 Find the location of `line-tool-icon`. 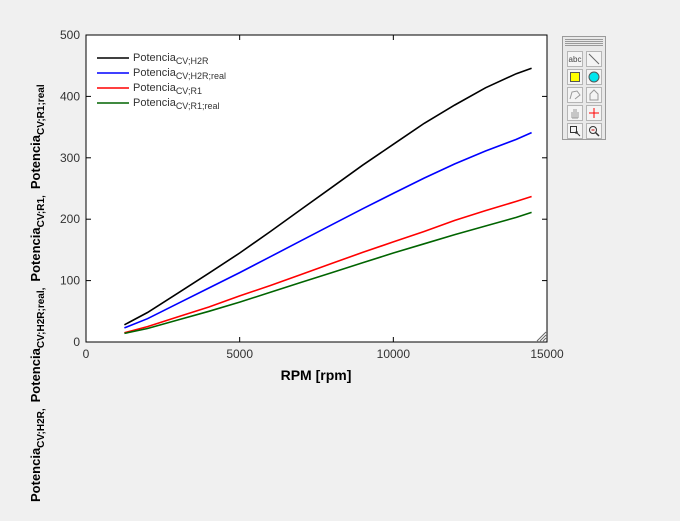

line-tool-icon is located at coordinates (594, 59).